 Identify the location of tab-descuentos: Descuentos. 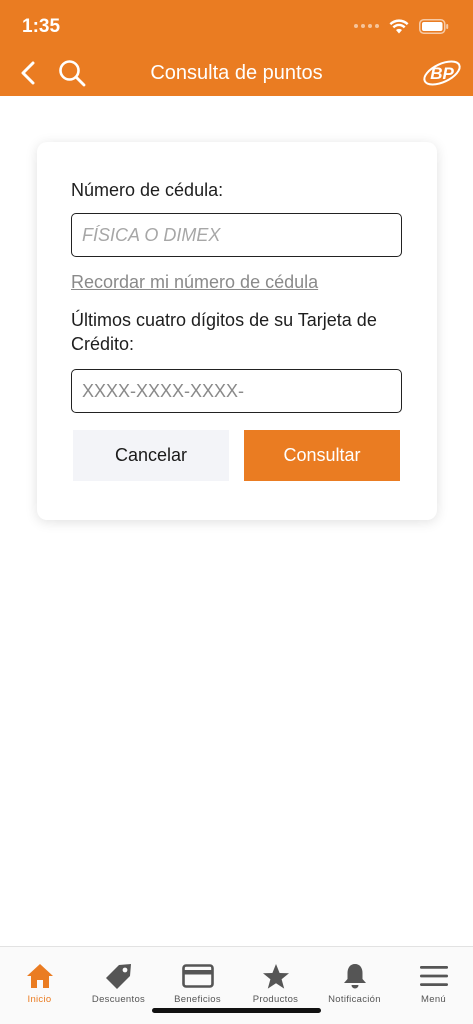
(118, 979).